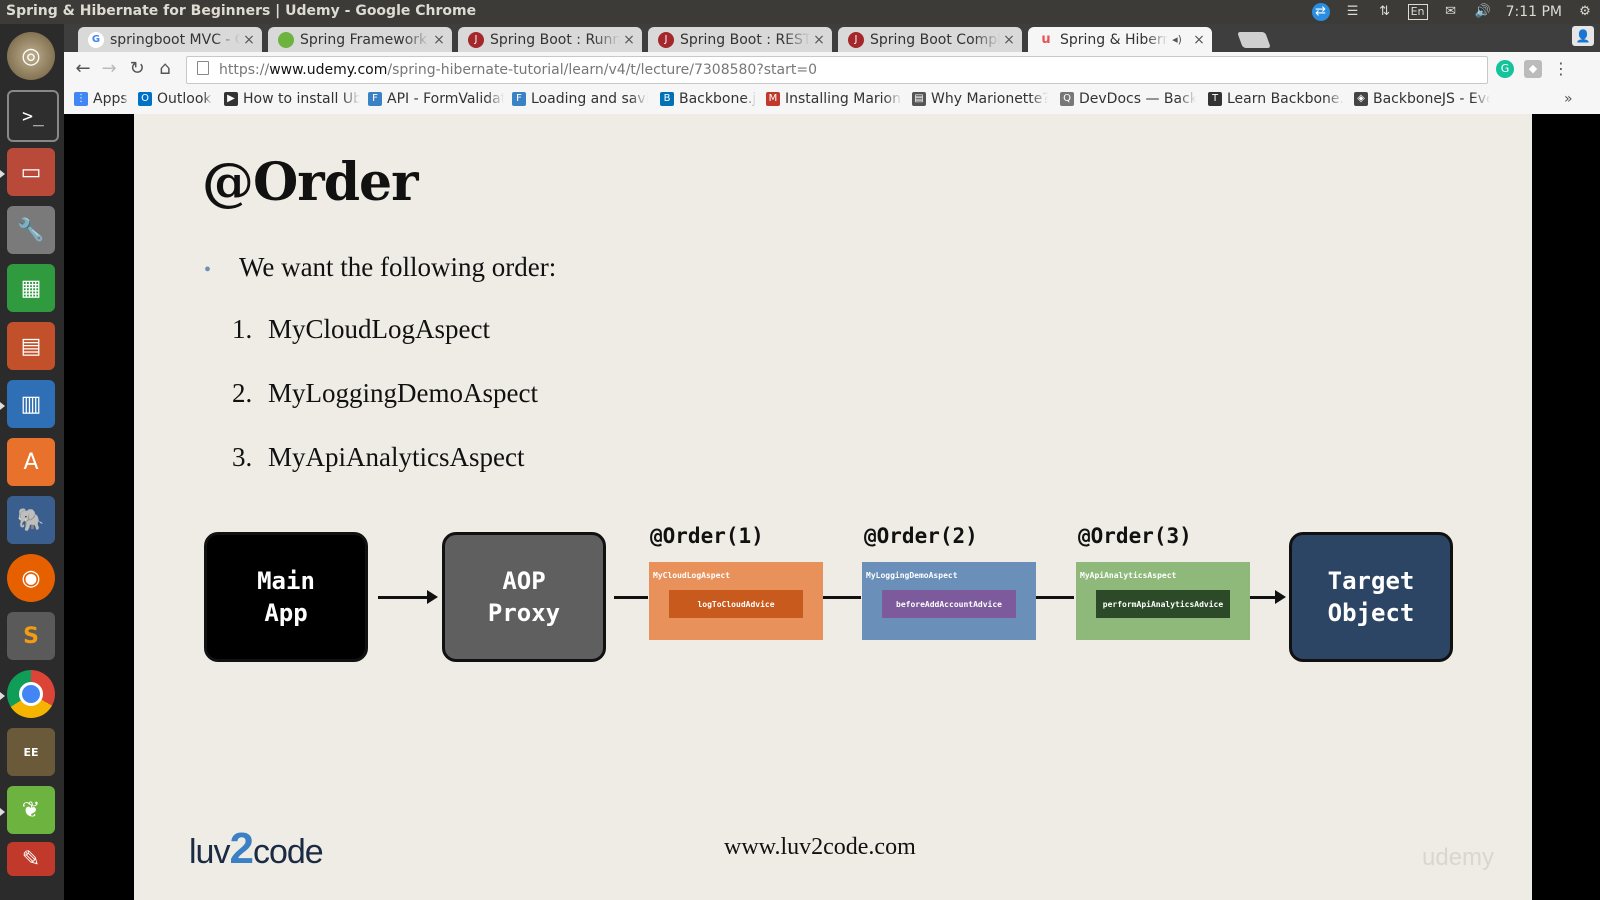 The image size is (1600, 900). I want to click on forward-arrow-icon: →, so click(109, 69).